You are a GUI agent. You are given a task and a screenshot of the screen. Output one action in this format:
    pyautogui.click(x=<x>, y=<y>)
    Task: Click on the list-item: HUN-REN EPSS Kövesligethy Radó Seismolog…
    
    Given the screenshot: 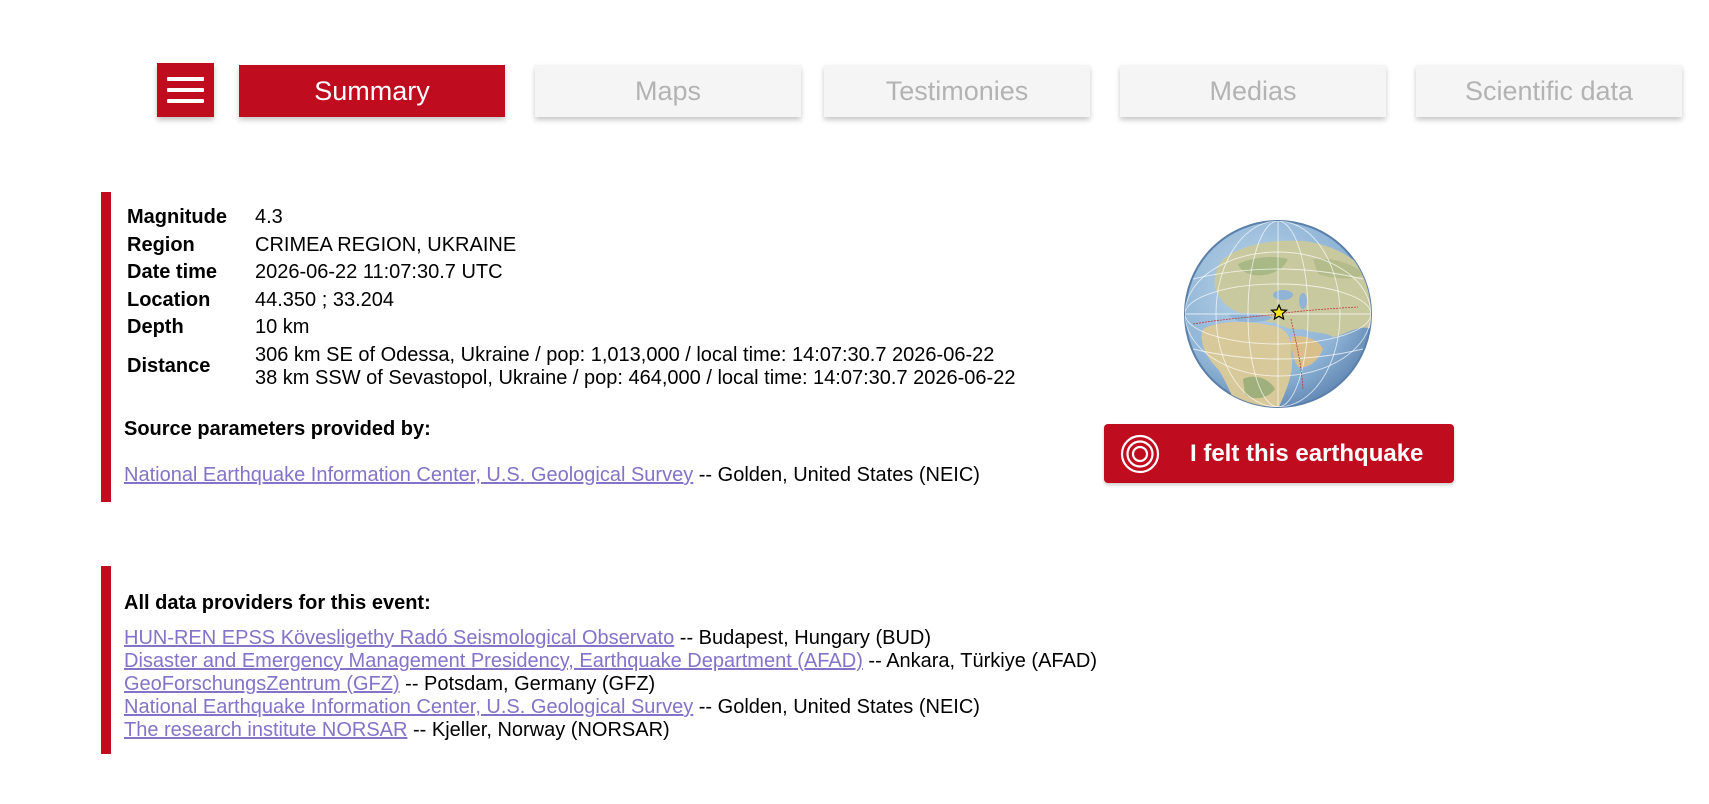 What is the action you would take?
    pyautogui.click(x=610, y=638)
    